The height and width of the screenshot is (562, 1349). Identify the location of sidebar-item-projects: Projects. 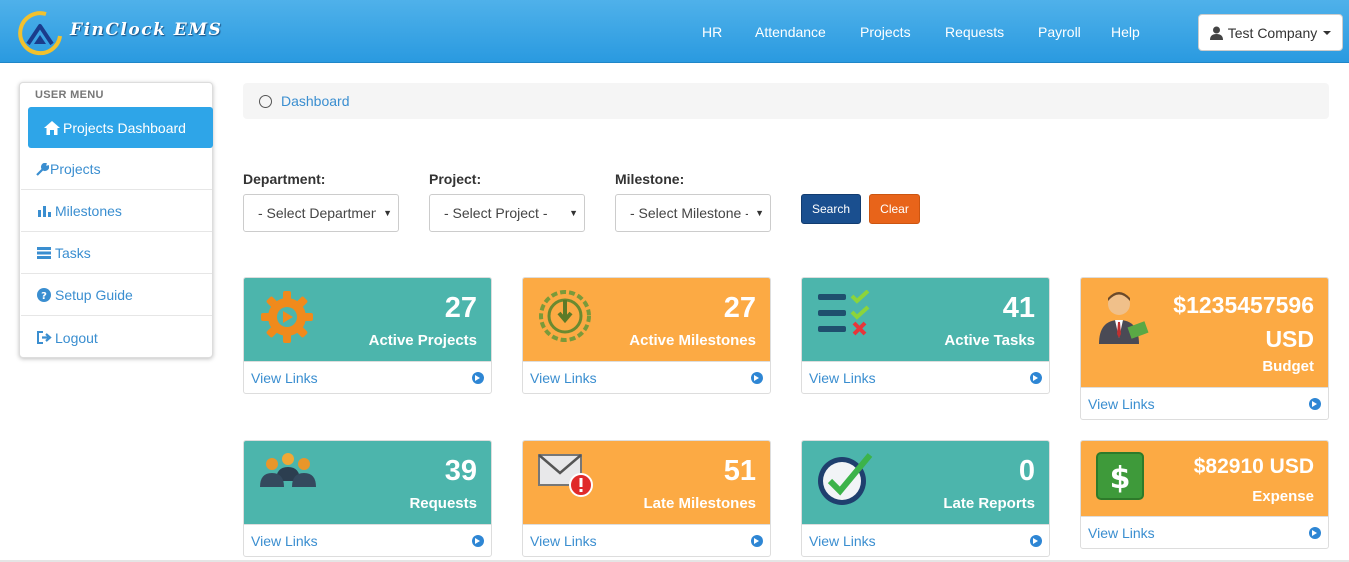
(116, 169).